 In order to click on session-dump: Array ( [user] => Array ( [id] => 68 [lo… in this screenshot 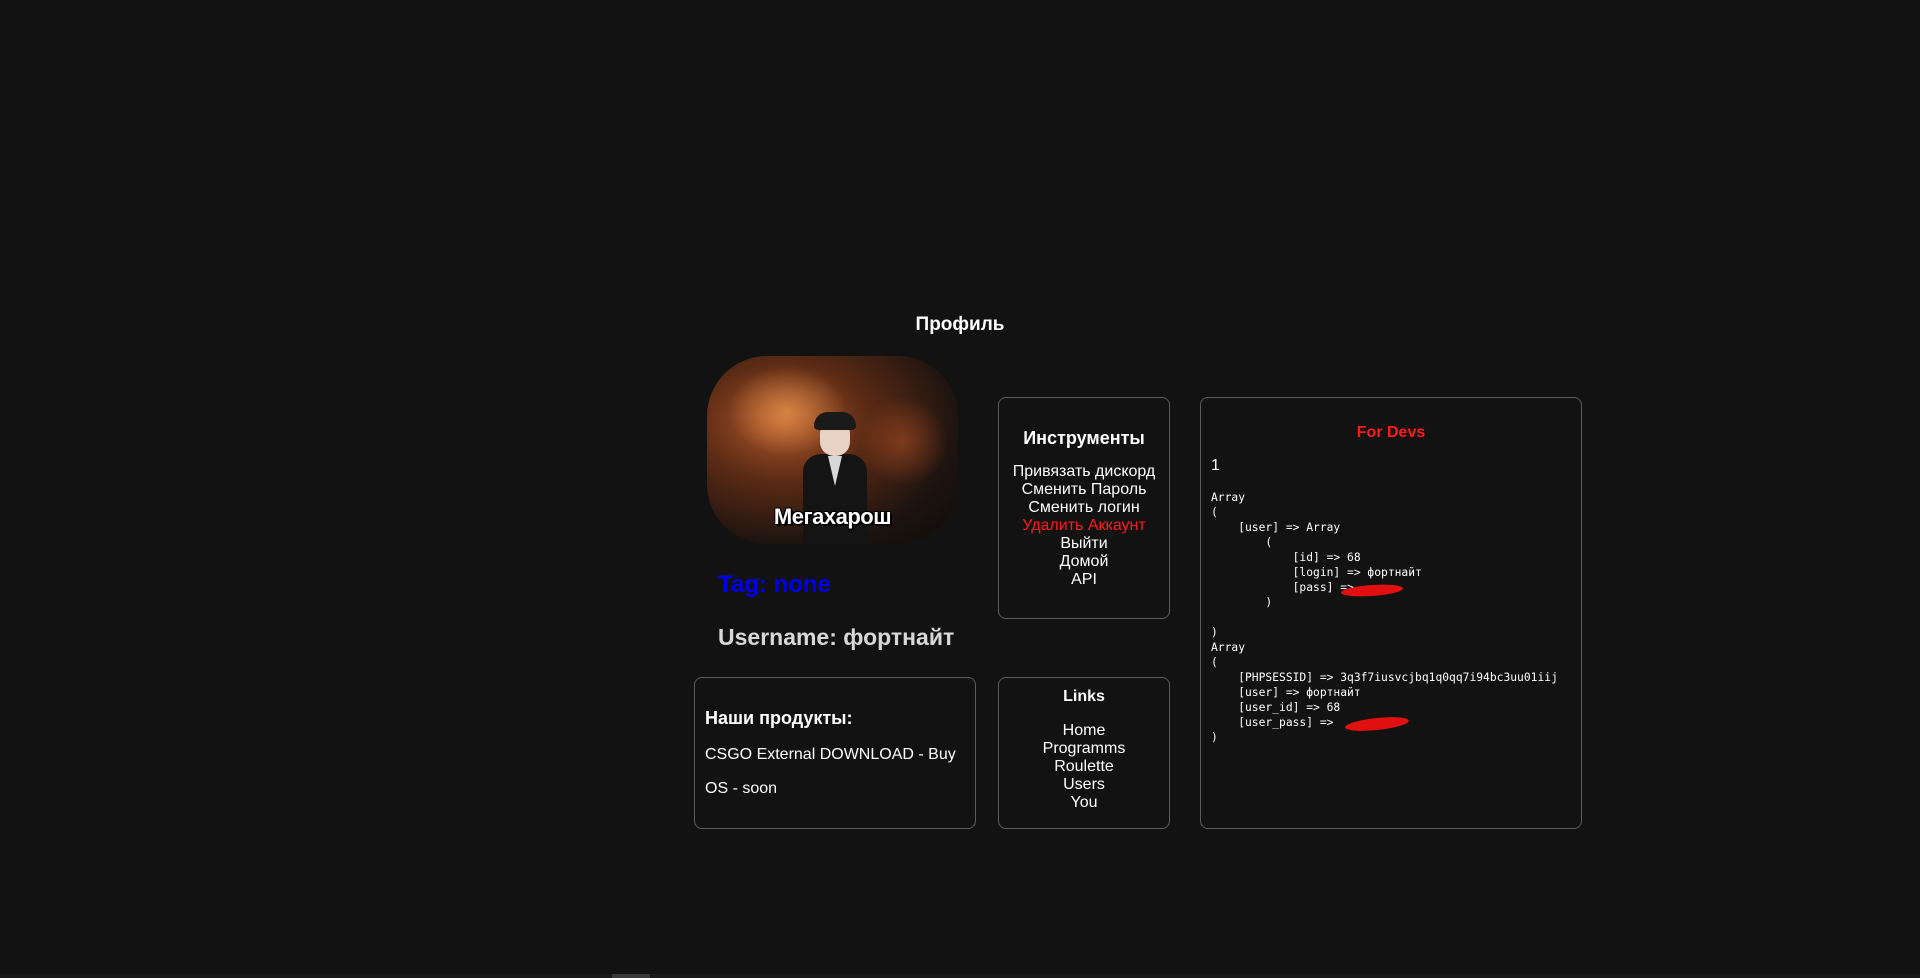, I will do `click(1384, 617)`.